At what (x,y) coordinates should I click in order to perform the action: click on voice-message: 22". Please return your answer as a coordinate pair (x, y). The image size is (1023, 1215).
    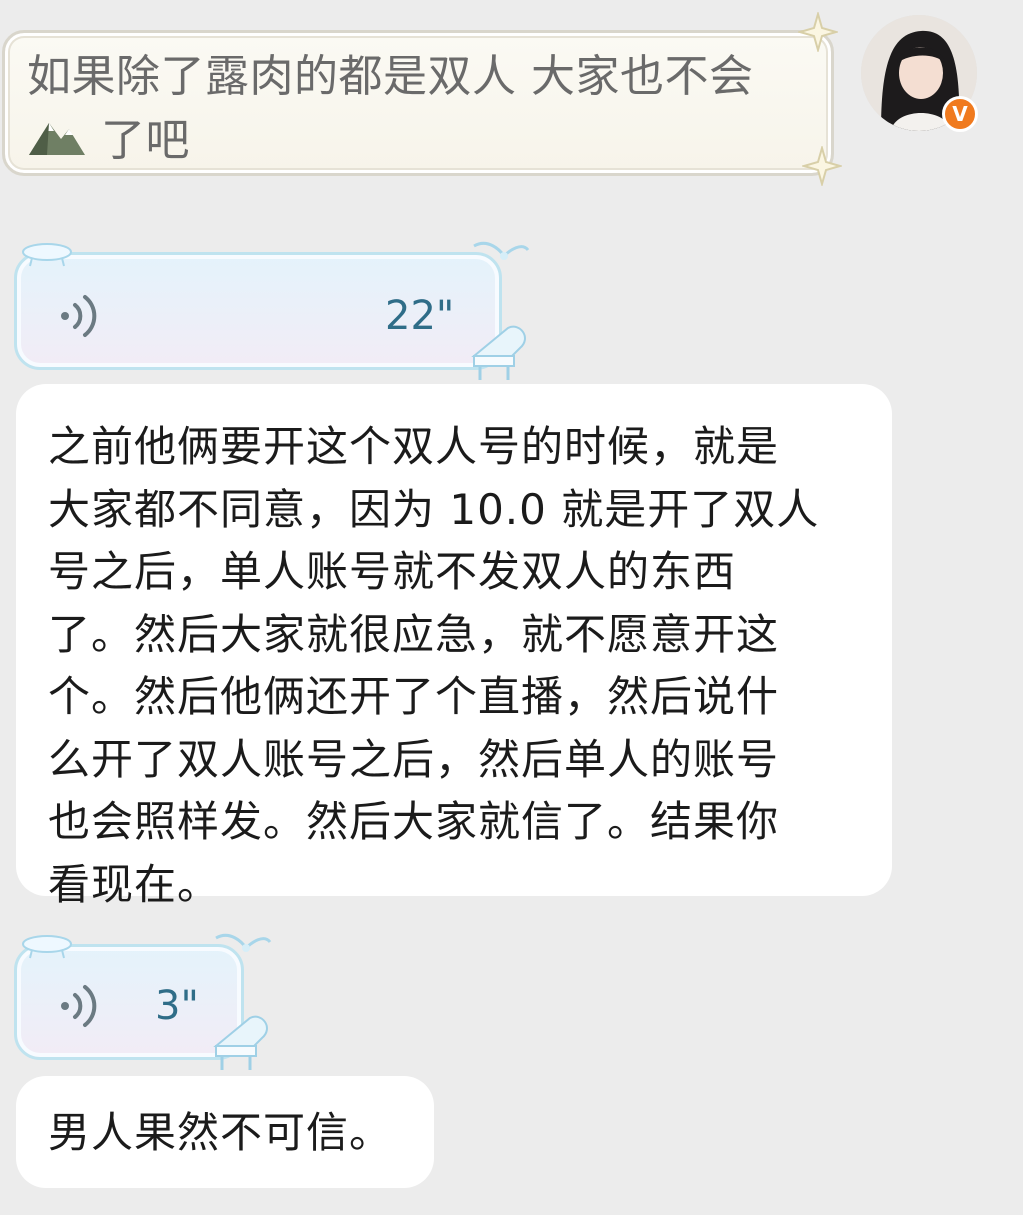
    Looking at the image, I should click on (258, 311).